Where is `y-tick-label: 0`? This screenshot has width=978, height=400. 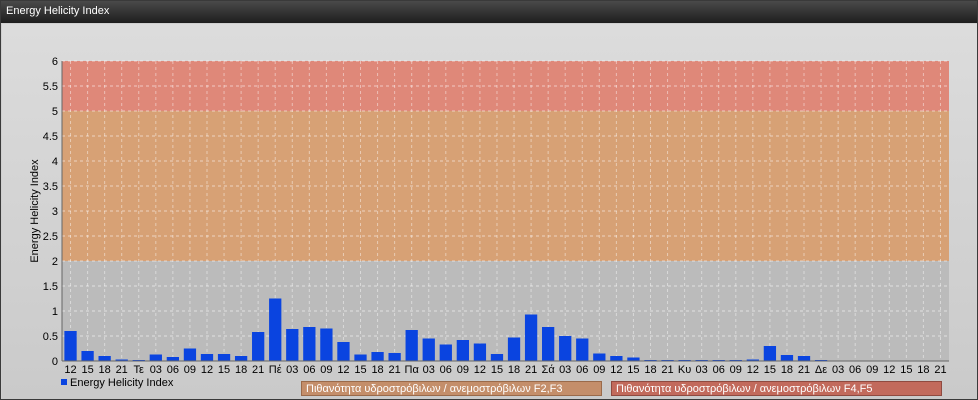
y-tick-label: 0 is located at coordinates (55, 362).